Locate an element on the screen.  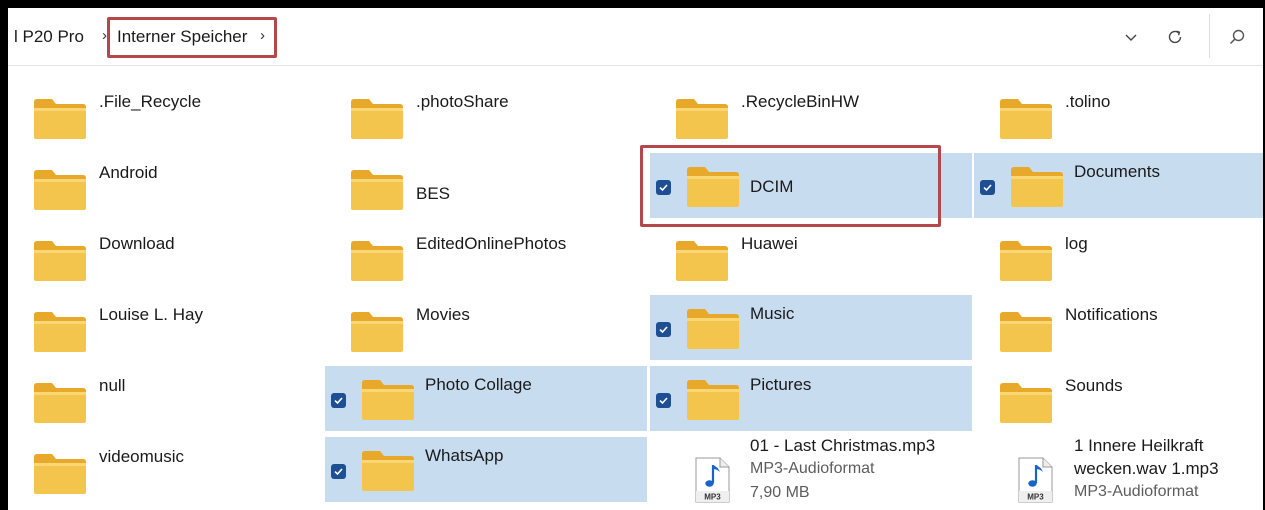
folder-item: .RecycleBinHW is located at coordinates (811, 114).